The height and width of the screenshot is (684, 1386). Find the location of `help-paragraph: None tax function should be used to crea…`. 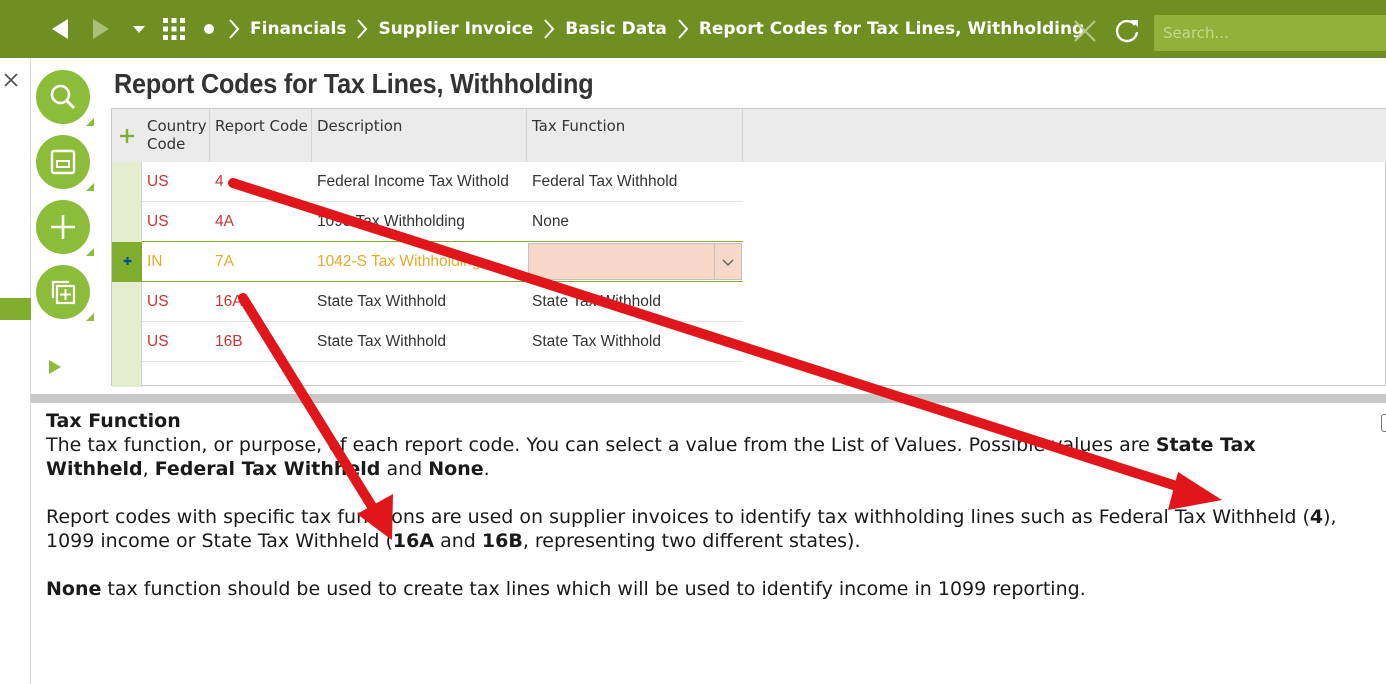

help-paragraph: None tax function should be used to crea… is located at coordinates (566, 589).